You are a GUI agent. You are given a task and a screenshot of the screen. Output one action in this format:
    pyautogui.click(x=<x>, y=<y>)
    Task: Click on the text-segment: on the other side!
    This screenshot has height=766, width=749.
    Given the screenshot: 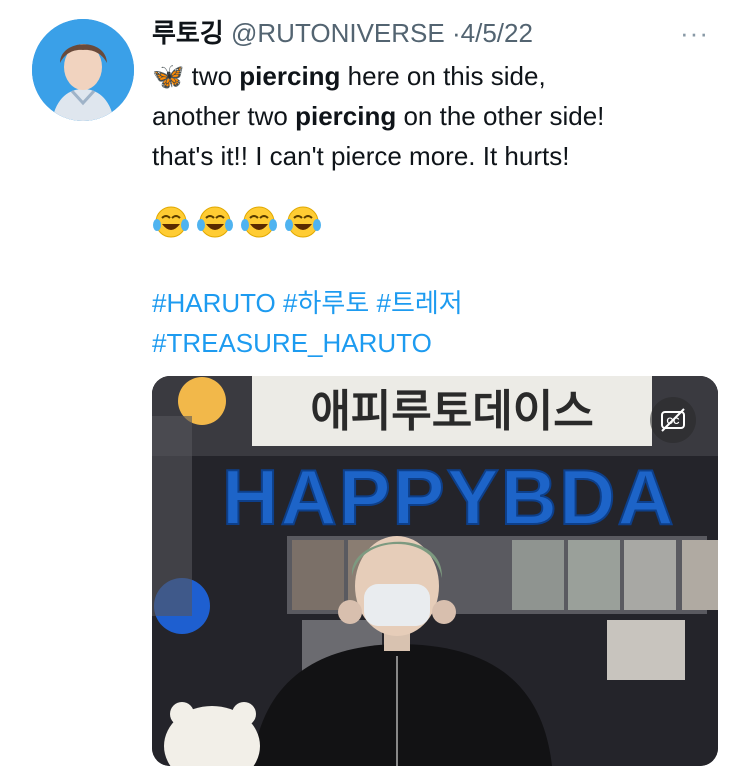 What is the action you would take?
    pyautogui.click(x=500, y=116)
    